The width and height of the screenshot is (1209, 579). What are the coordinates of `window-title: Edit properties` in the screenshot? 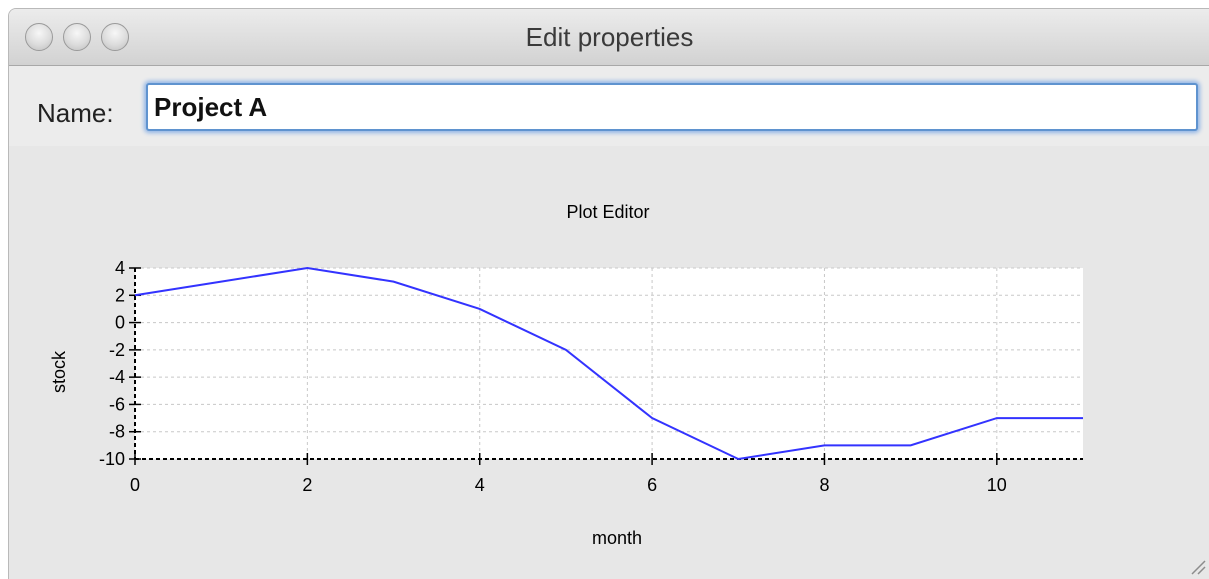 It's located at (609, 37).